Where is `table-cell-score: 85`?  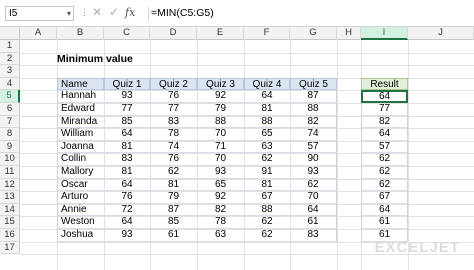
table-cell-score: 85 is located at coordinates (173, 222).